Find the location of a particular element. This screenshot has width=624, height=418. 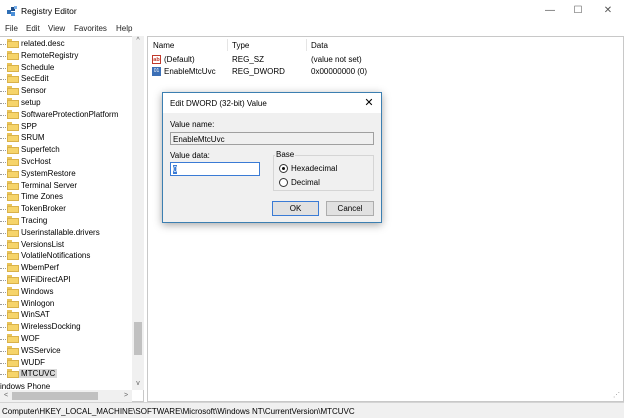

tree-item-wifidirectapi: WiFiDirectAPI is located at coordinates (66, 280).